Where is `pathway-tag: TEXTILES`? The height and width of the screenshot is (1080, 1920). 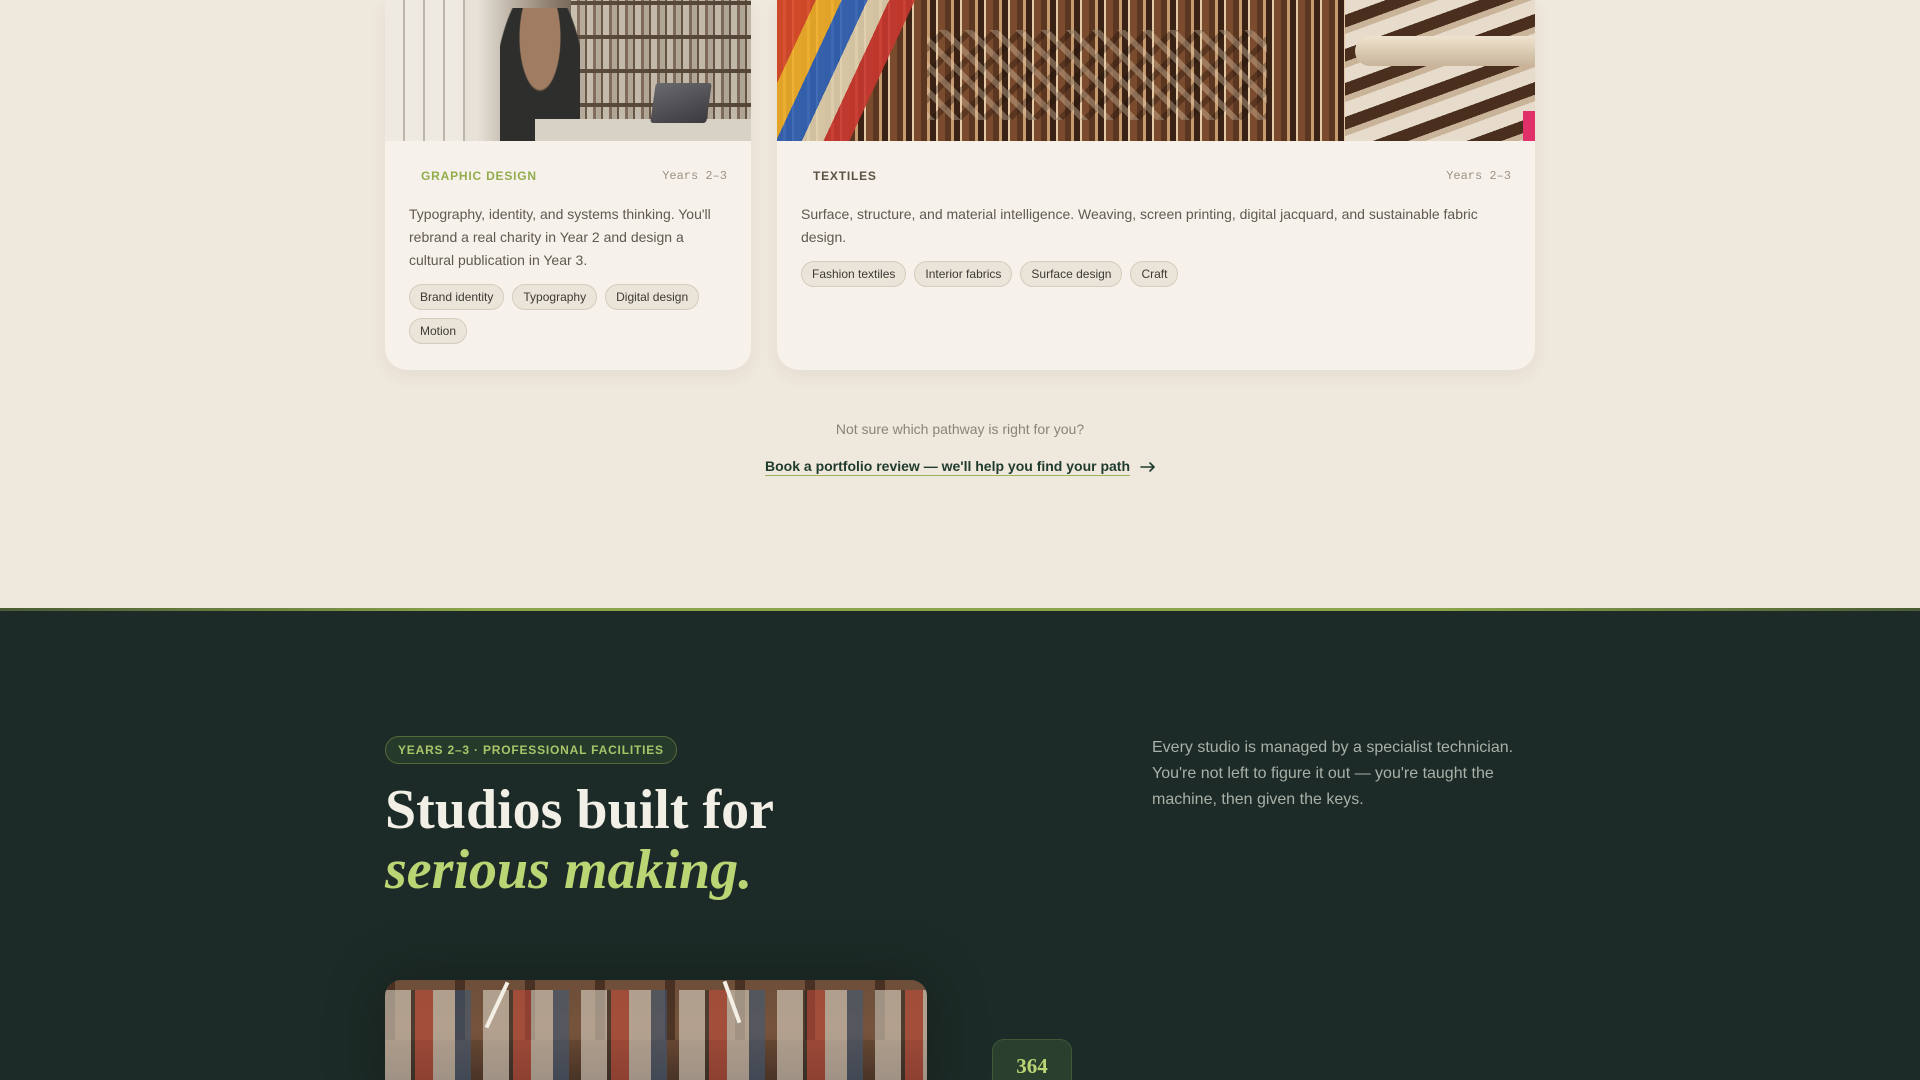
pathway-tag: TEXTILES is located at coordinates (845, 176).